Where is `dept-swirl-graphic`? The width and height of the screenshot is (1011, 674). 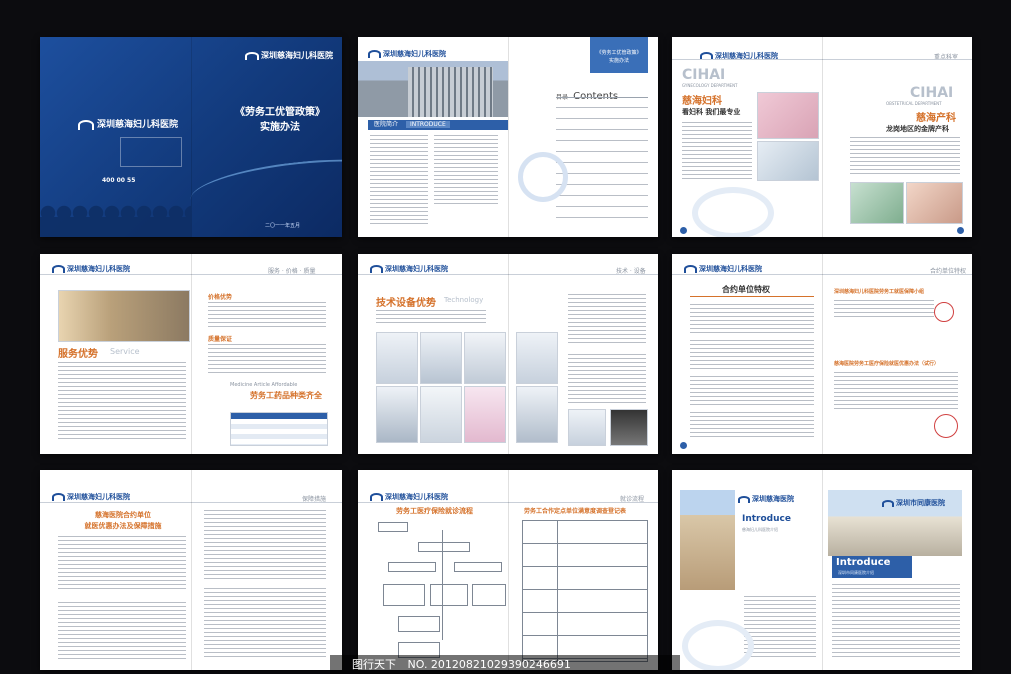 dept-swirl-graphic is located at coordinates (733, 212).